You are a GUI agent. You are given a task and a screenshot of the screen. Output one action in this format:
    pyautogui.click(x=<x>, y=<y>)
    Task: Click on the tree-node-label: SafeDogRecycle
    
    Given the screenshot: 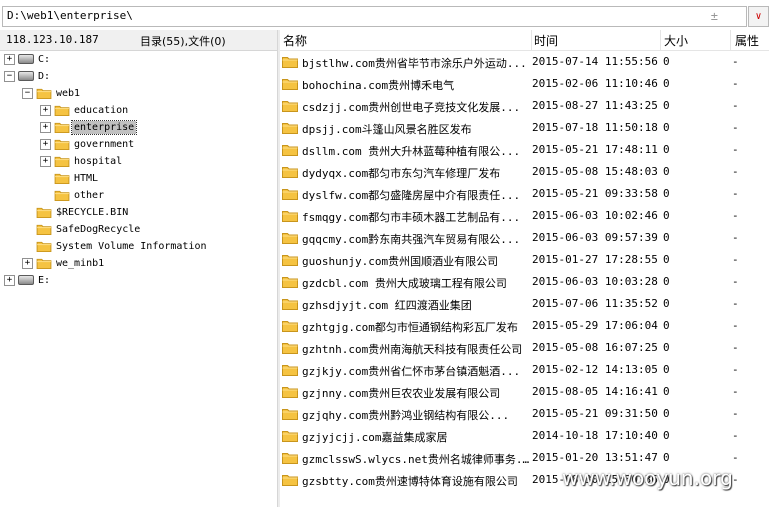 What is the action you would take?
    pyautogui.click(x=98, y=229)
    